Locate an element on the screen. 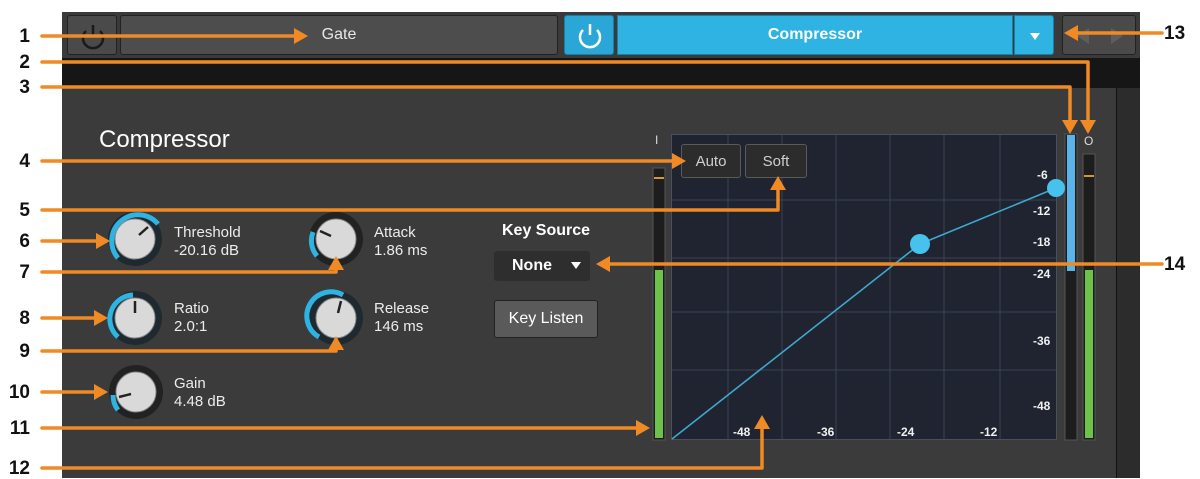 The width and height of the screenshot is (1200, 479). gate-button-label: Gate is located at coordinates (339, 34).